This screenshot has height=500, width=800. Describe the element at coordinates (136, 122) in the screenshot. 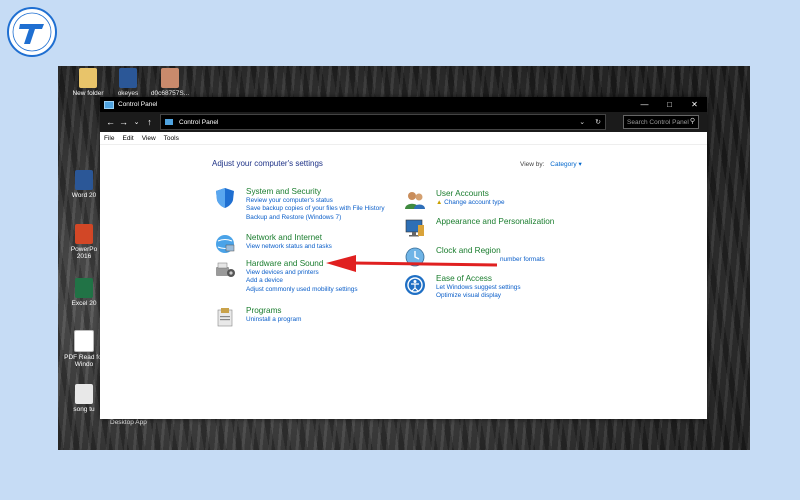

I see `recent-chevron-icon: ⌄` at that location.